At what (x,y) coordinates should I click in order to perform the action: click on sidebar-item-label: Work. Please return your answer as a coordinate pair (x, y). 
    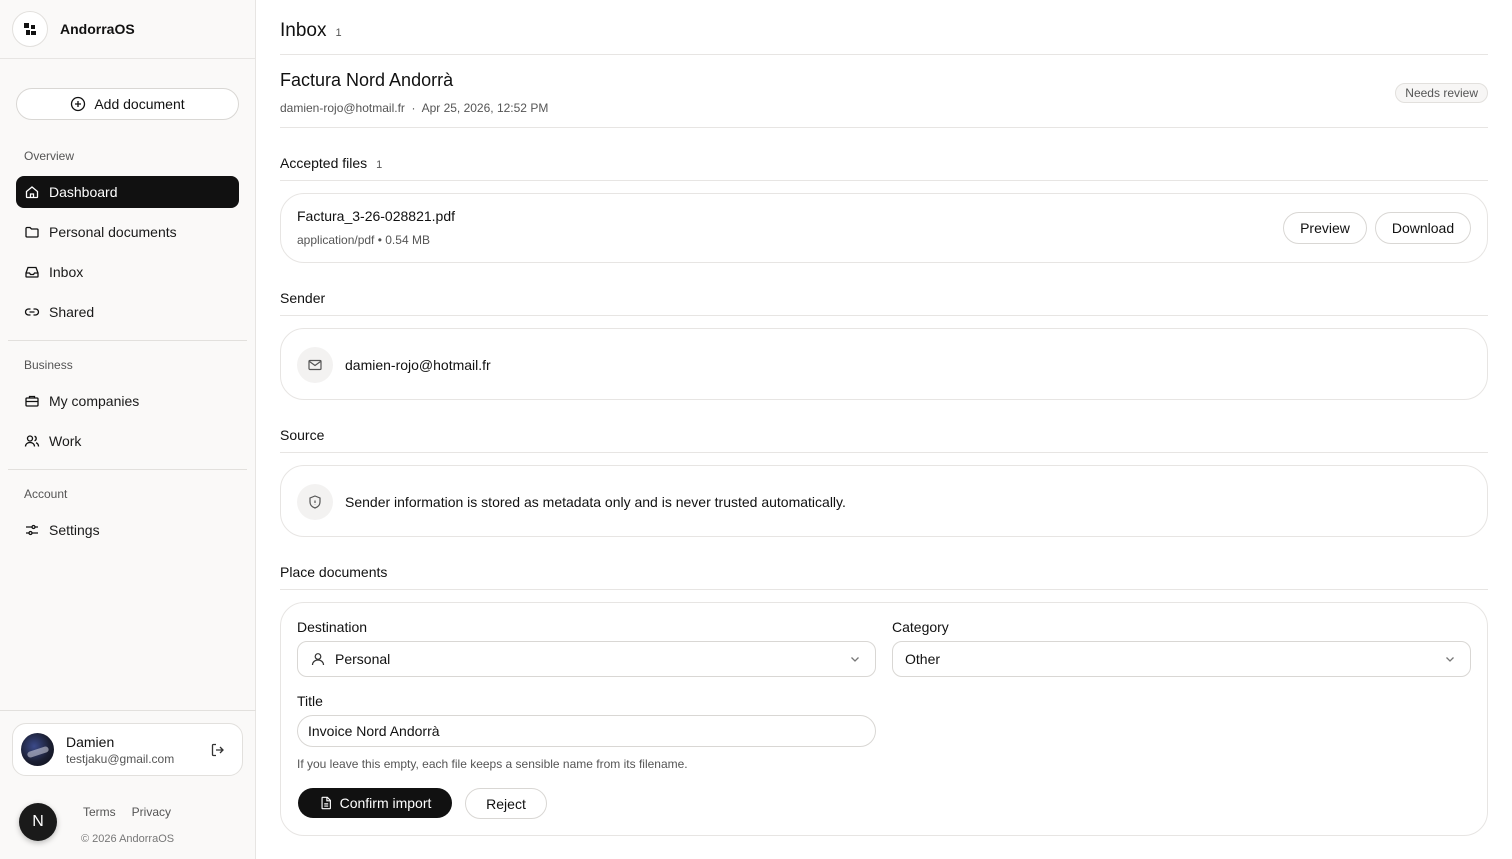
    Looking at the image, I should click on (65, 441).